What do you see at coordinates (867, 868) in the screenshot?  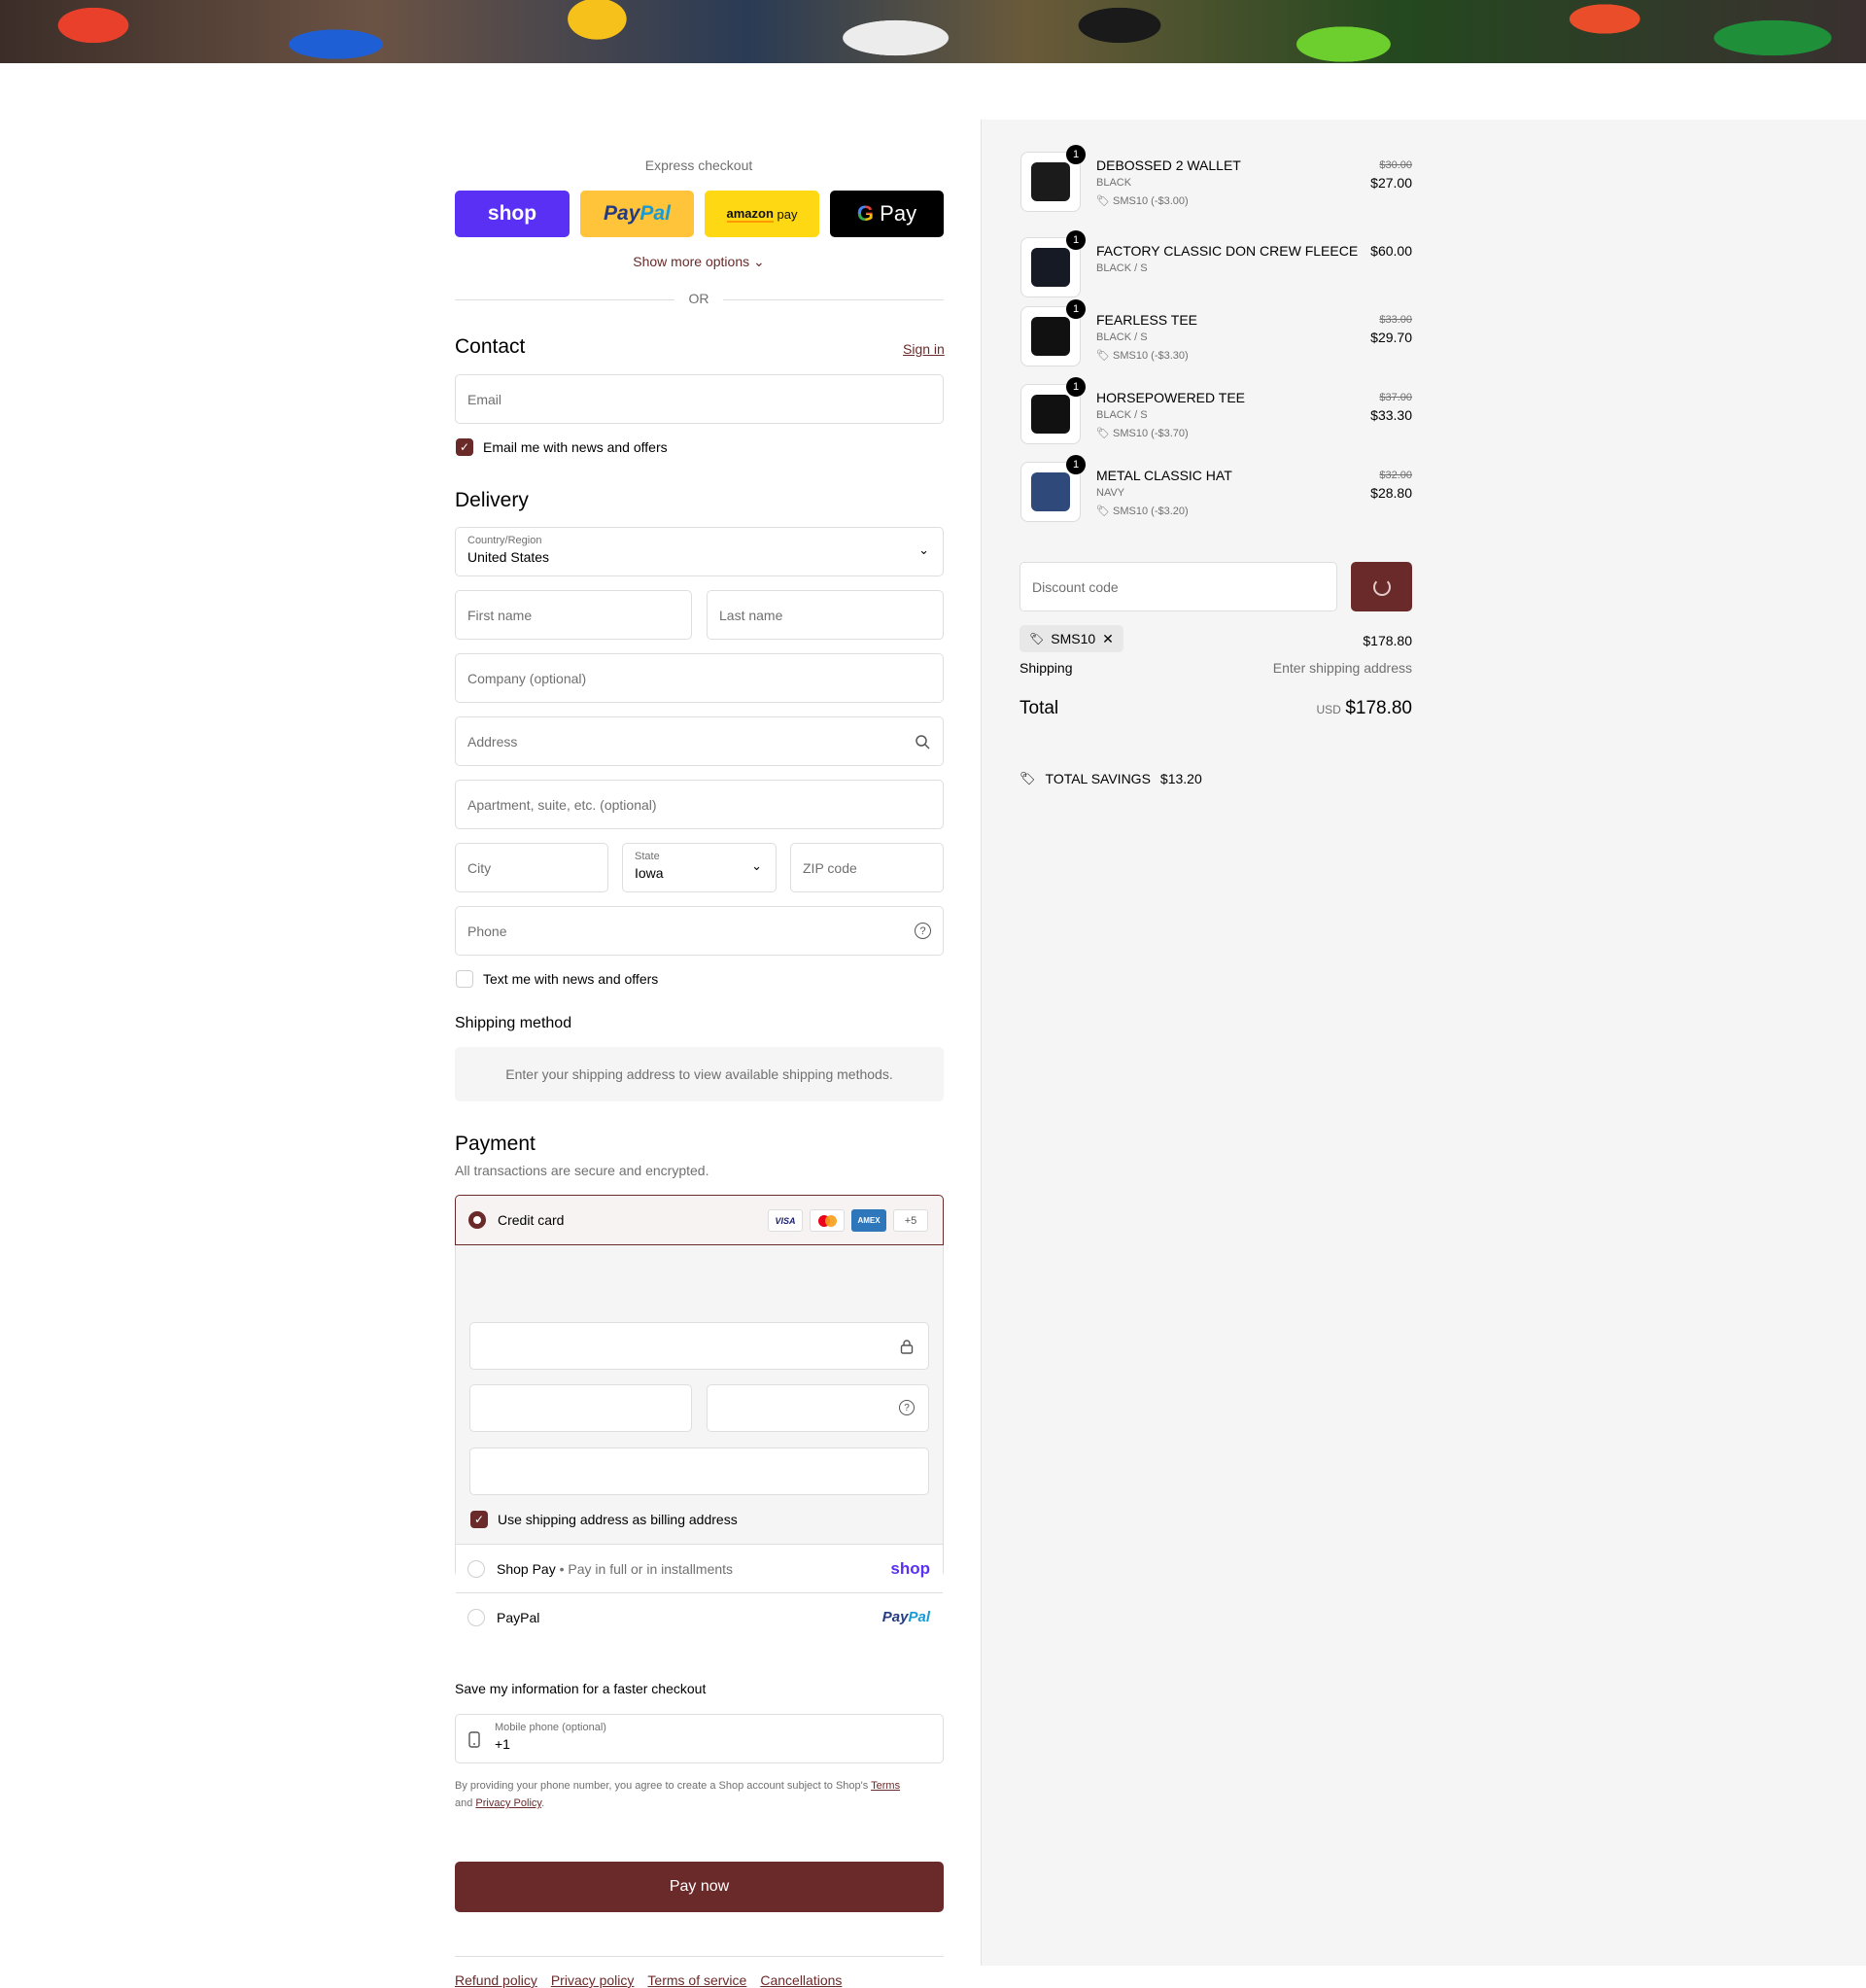 I see `zip-field: ZIP code` at bounding box center [867, 868].